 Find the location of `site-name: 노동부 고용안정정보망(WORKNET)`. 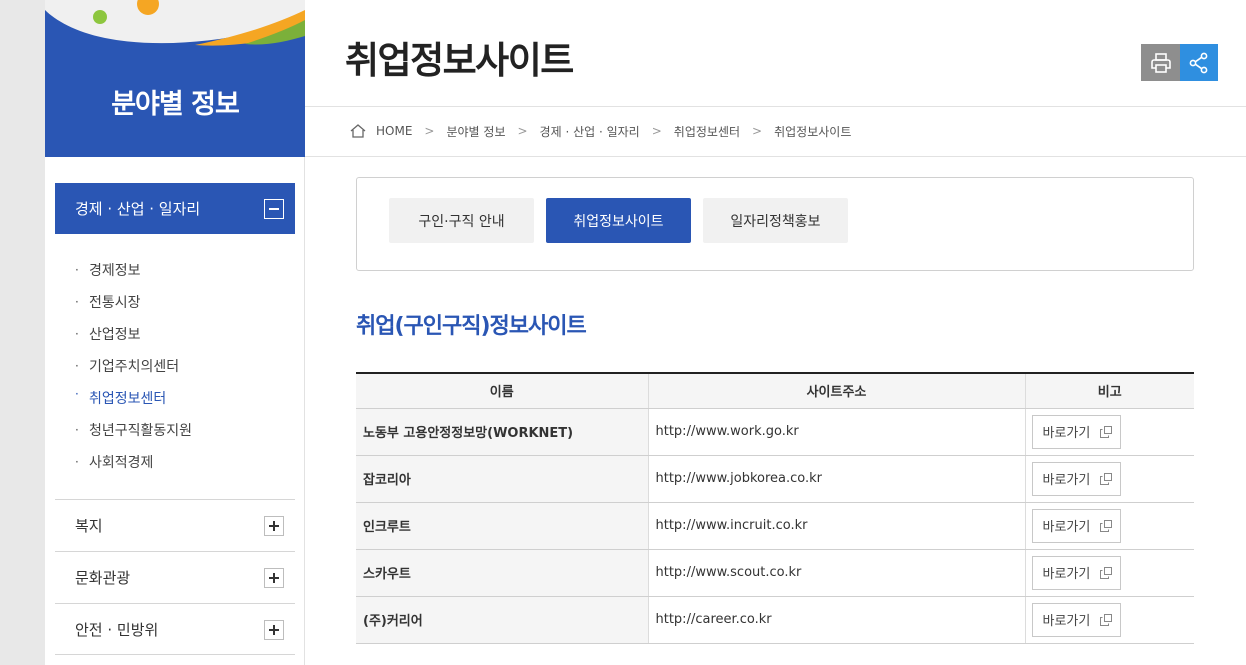

site-name: 노동부 고용안정정보망(WORKNET) is located at coordinates (502, 432).